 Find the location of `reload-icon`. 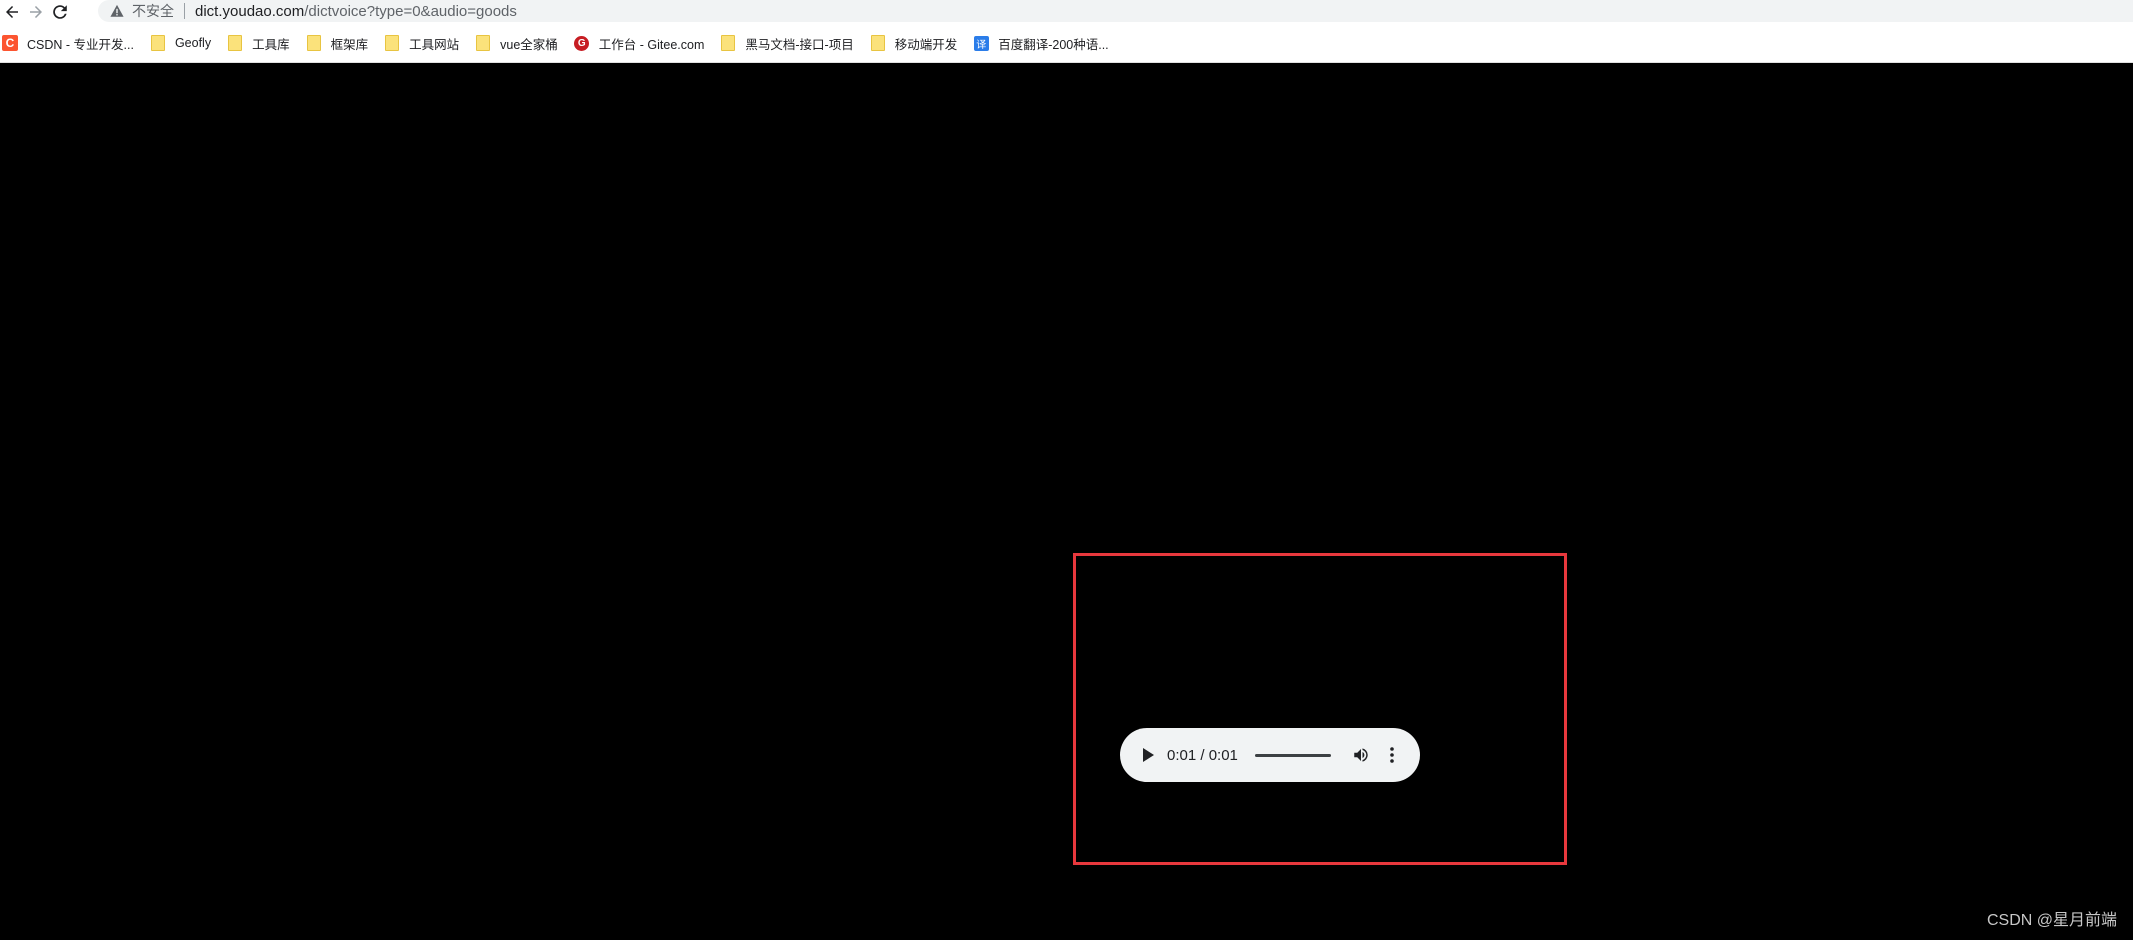

reload-icon is located at coordinates (60, 12).